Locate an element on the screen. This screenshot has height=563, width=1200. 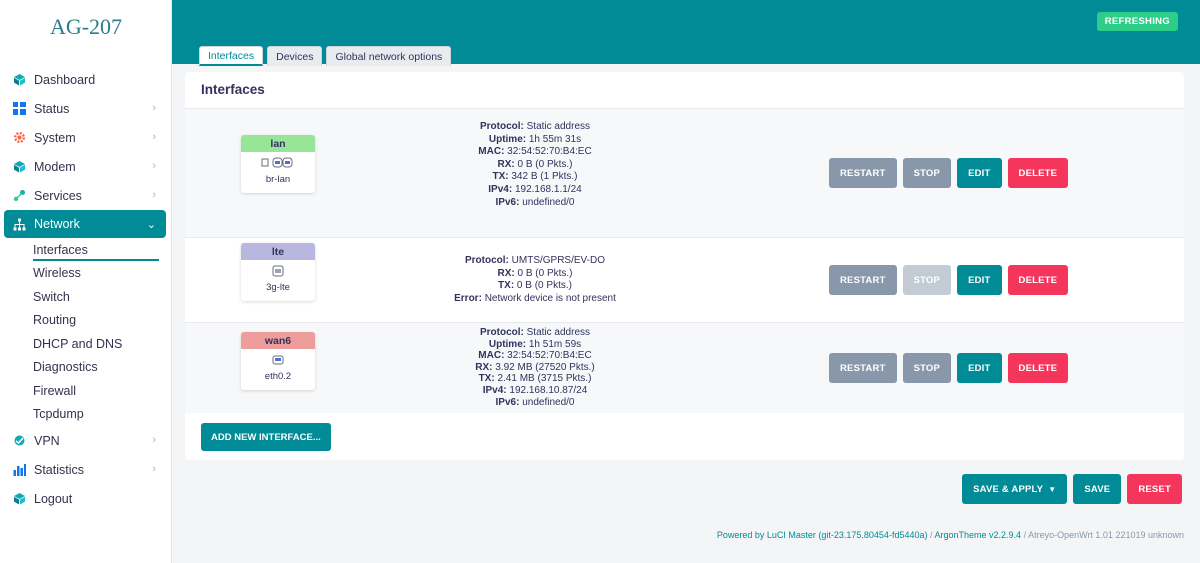
bridge-icon is located at coordinates (278, 163).